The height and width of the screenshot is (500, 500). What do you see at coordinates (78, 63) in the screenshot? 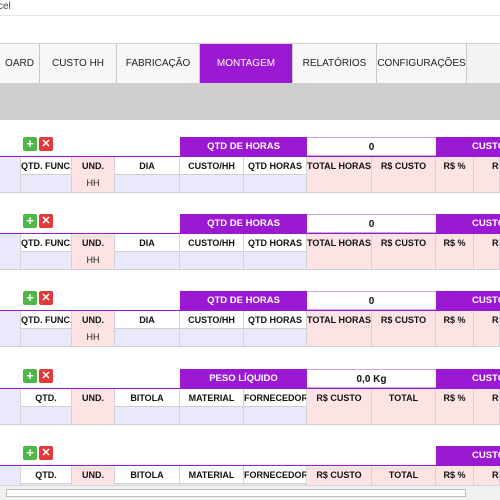
I see `tab-custo-hh: CUSTO HH` at bounding box center [78, 63].